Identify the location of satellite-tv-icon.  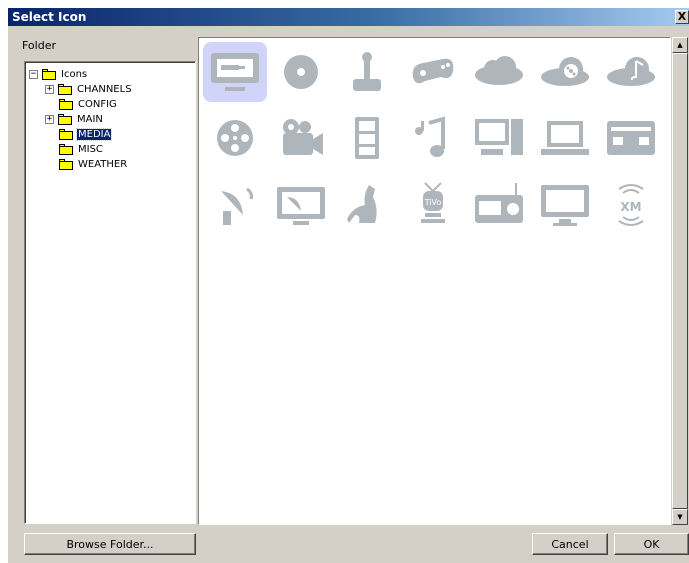
(301, 204).